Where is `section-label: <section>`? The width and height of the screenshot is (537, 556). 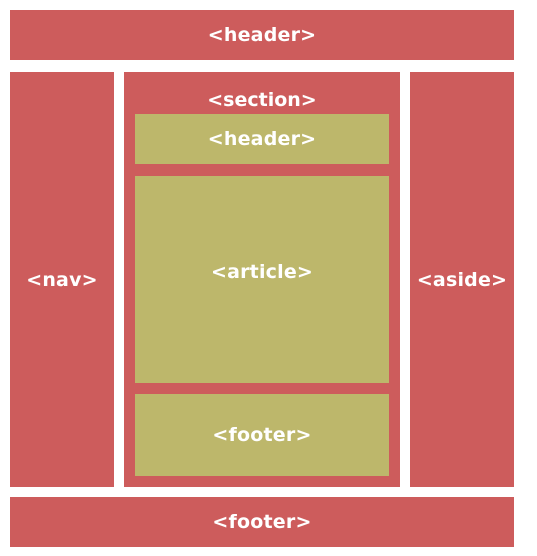
section-label: <section> is located at coordinates (262, 100).